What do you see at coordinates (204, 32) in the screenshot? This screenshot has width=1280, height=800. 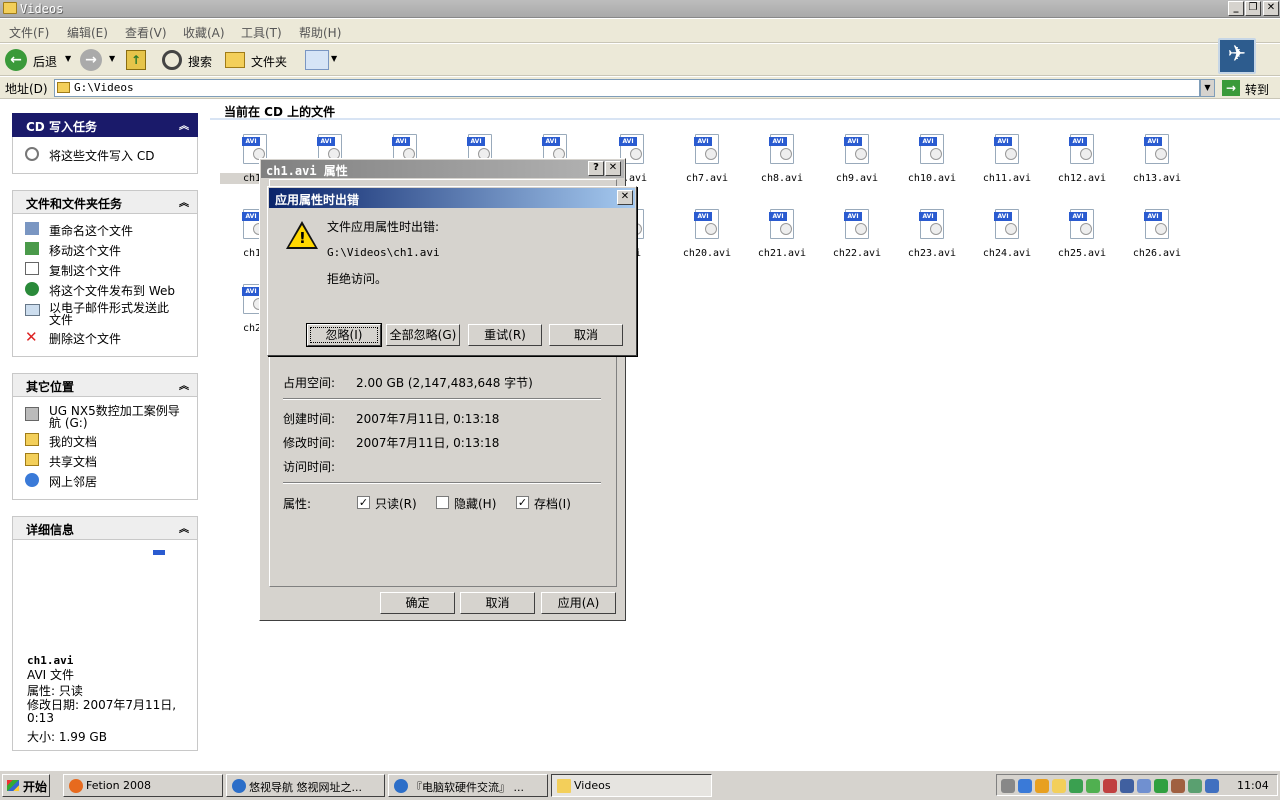 I see `menu-favorites: 收藏(A)` at bounding box center [204, 32].